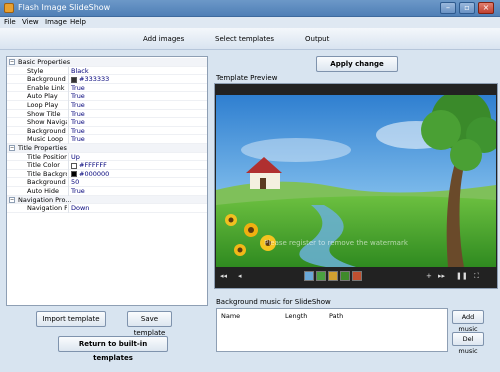  I want to click on pause-icon: ❚❚, so click(462, 276).